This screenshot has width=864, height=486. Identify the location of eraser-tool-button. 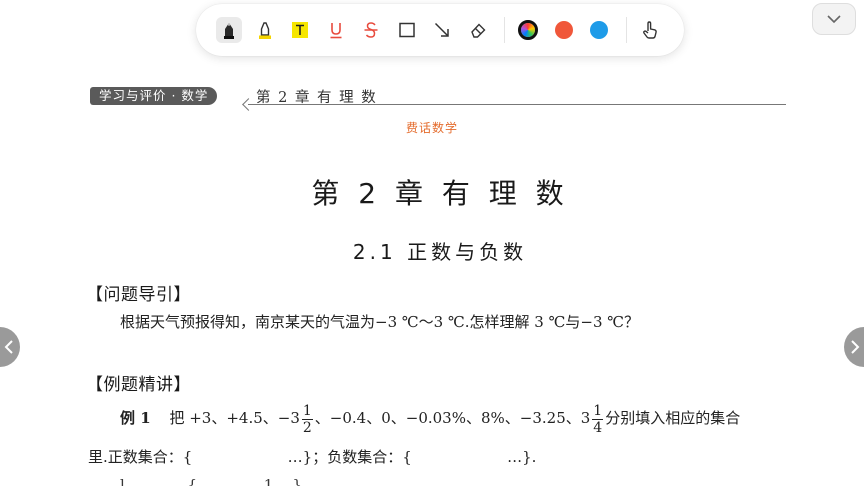
(478, 30).